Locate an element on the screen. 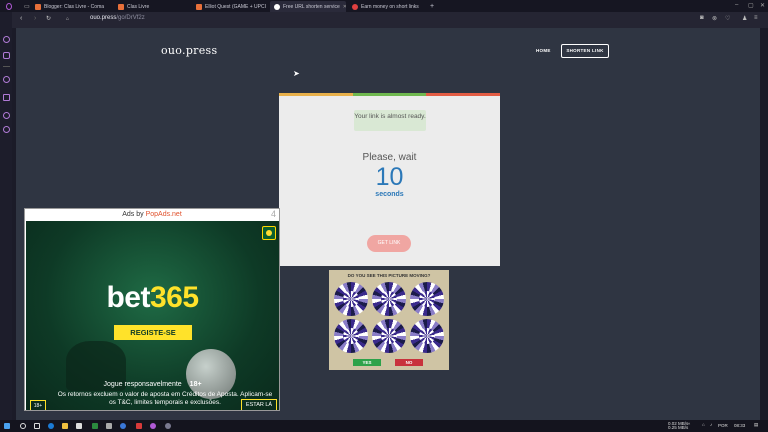 This screenshot has height=432, width=768. extensions-icon is located at coordinates (6, 97).